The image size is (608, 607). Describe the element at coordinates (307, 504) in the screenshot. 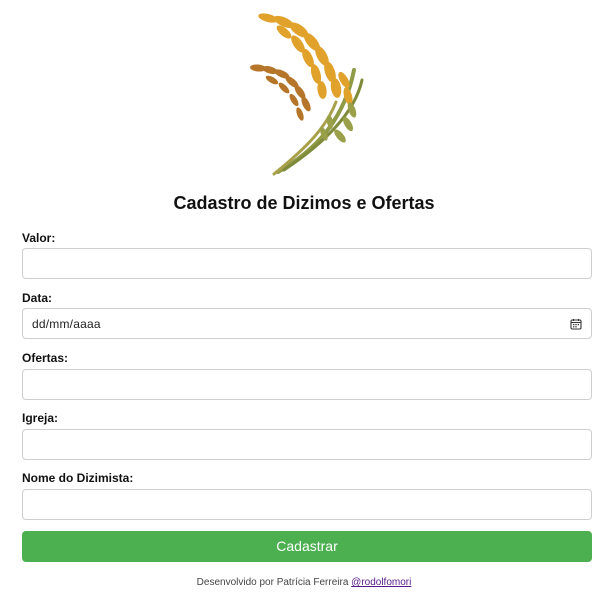

I see `nome-dizimista-input` at that location.